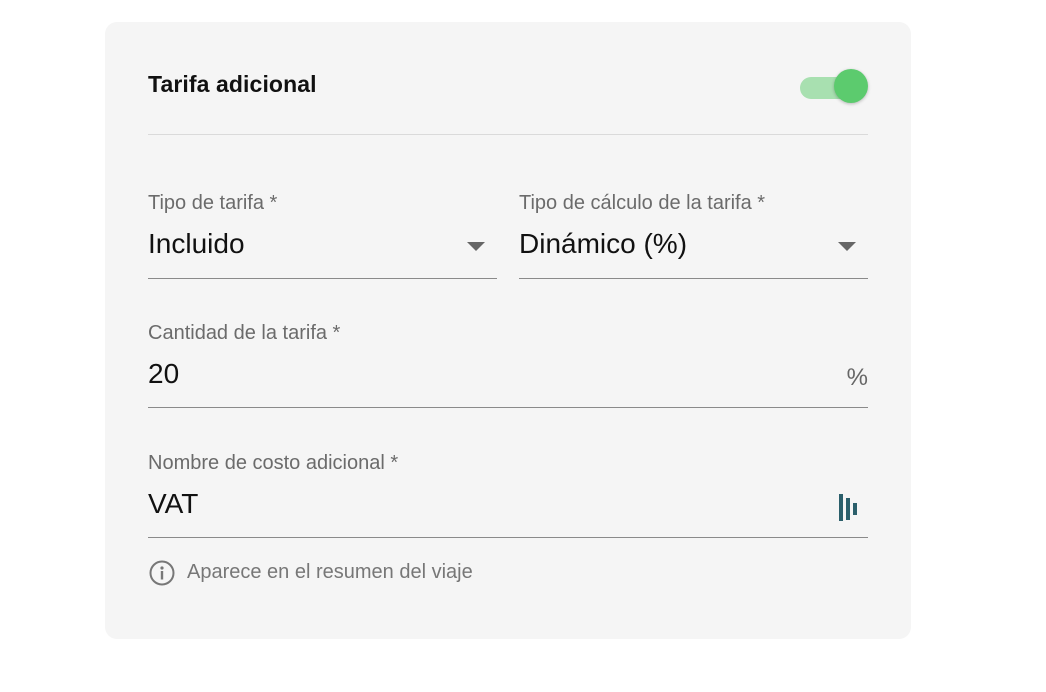  I want to click on cost-name-label: Nombre de costo adicional *, so click(273, 463).